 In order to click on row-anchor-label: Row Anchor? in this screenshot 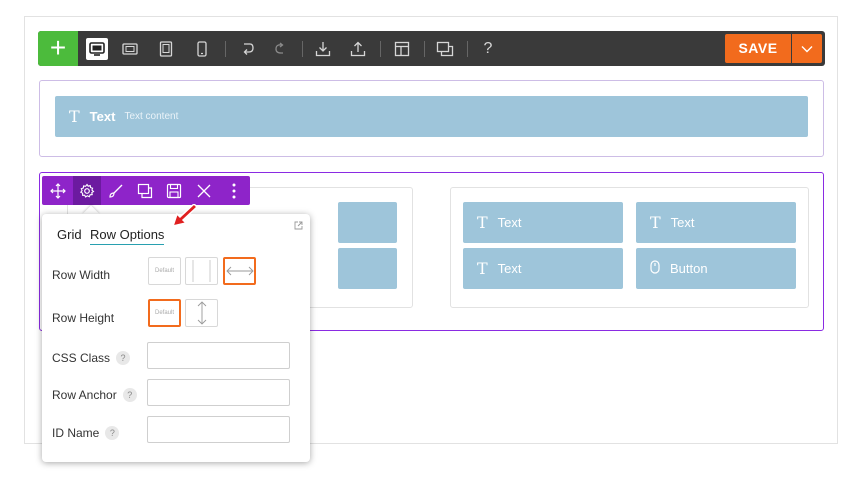, I will do `click(94, 395)`.